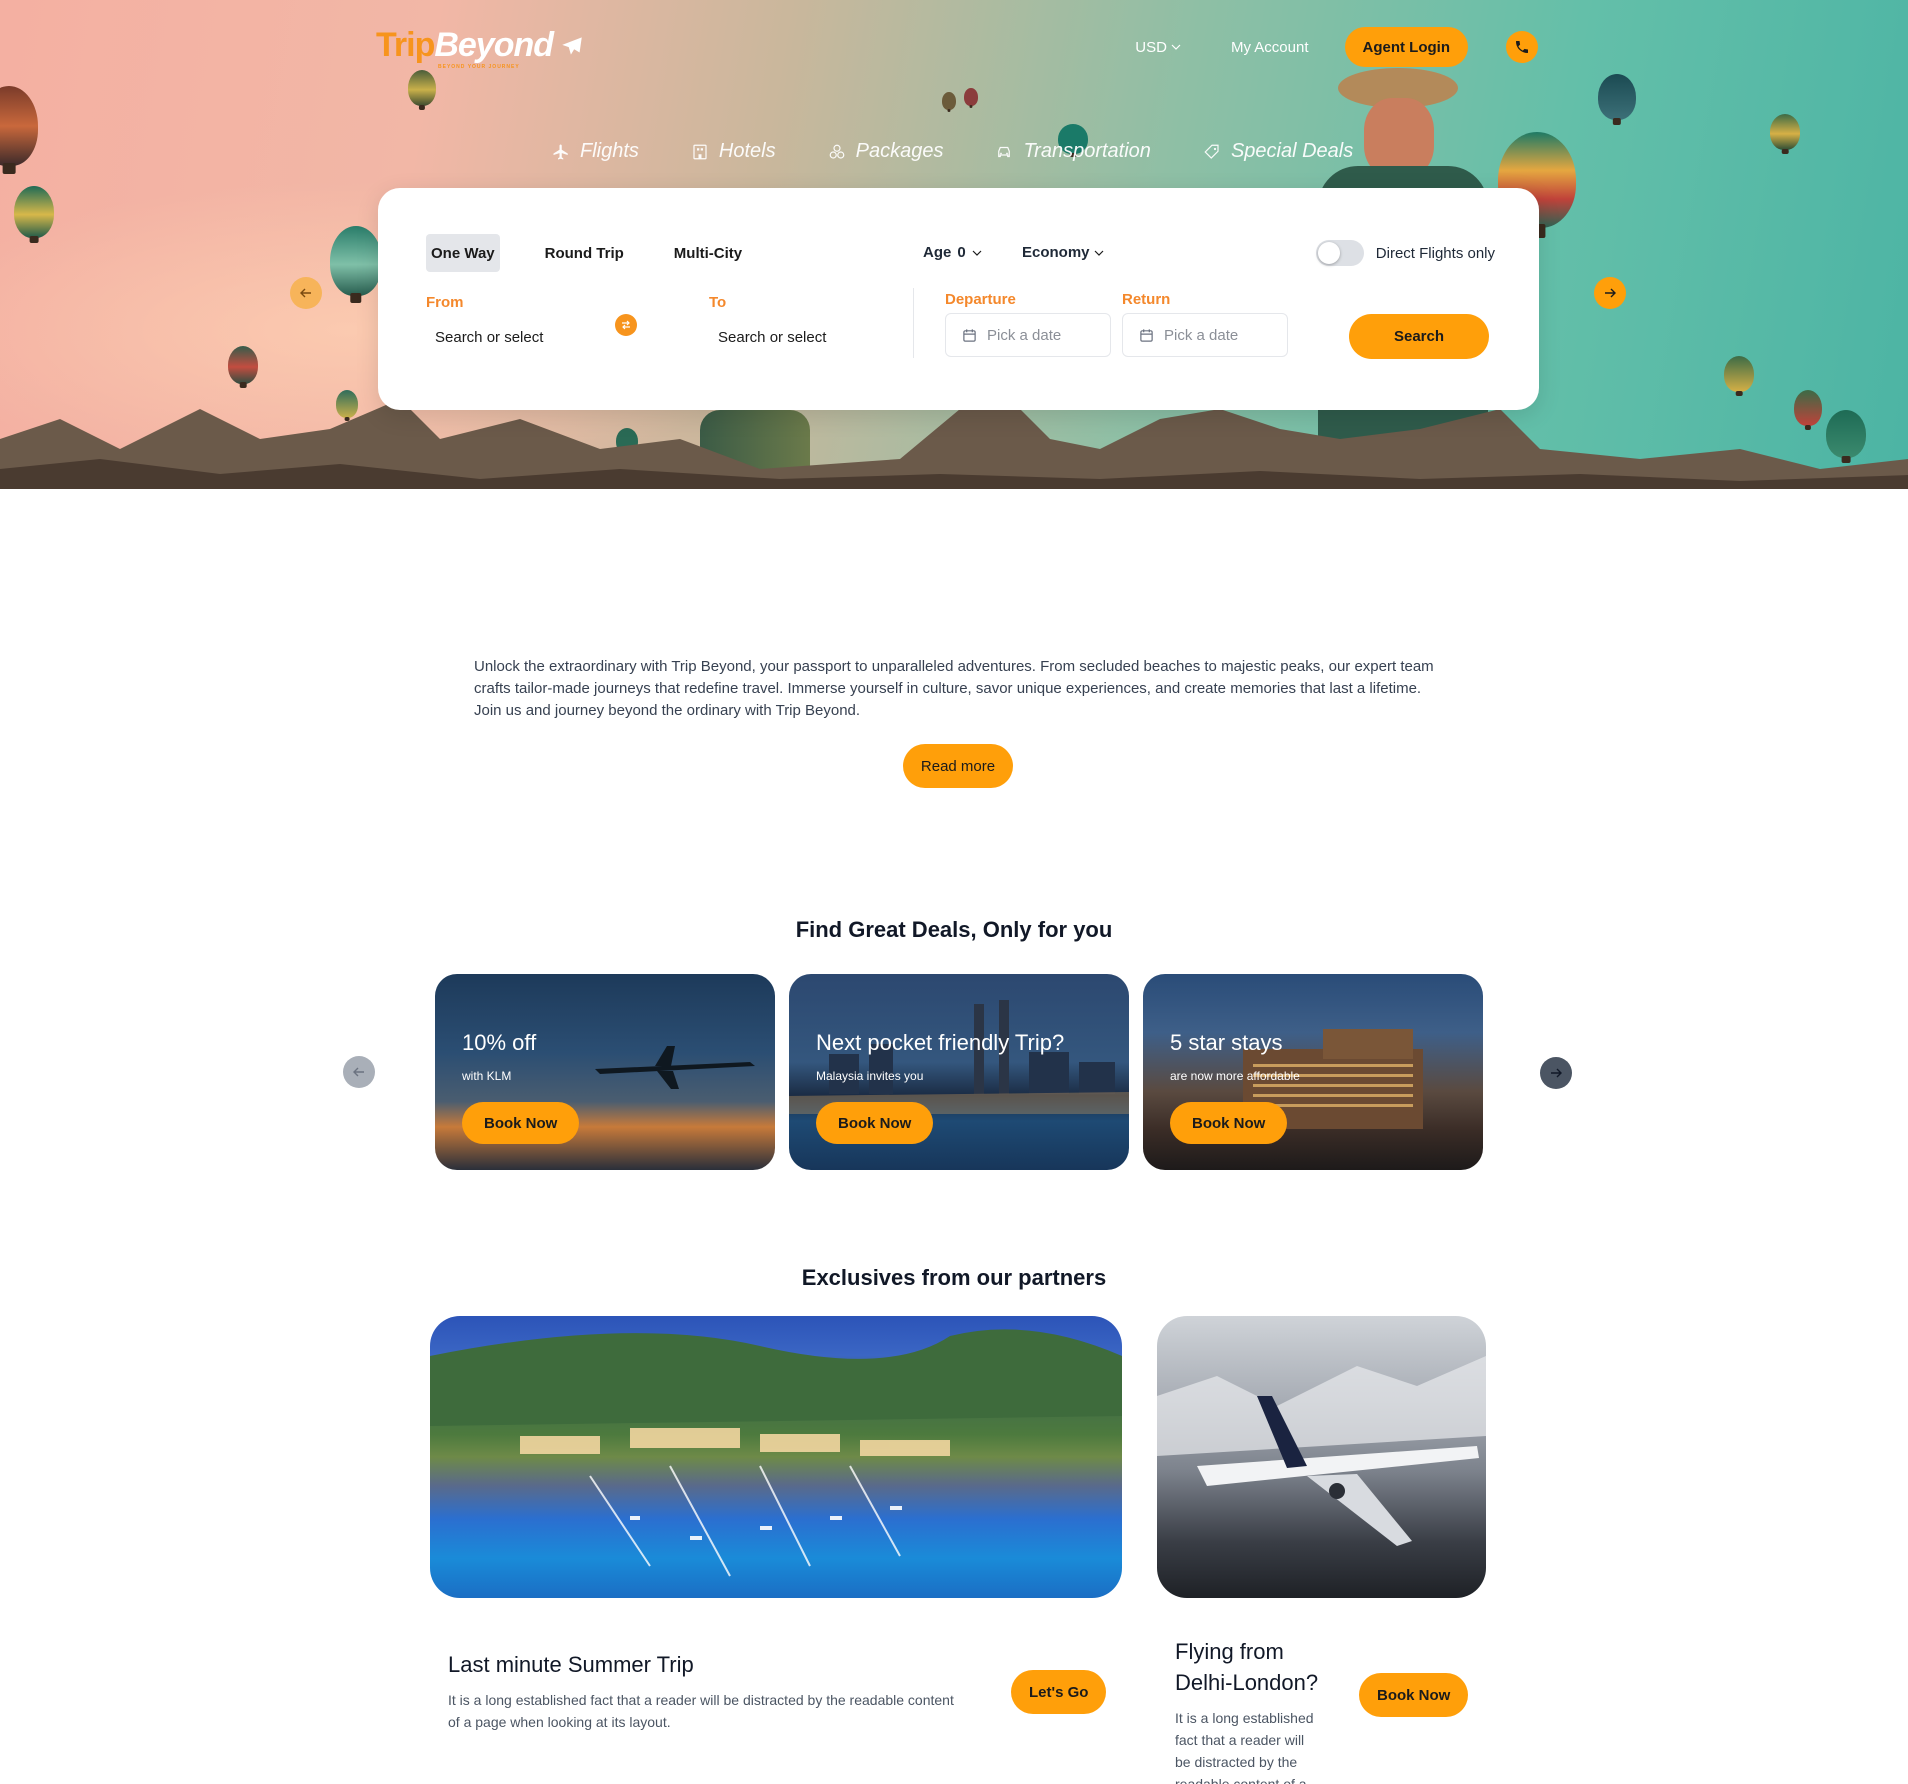 The image size is (1908, 1784). What do you see at coordinates (1236, 1762) in the screenshot?
I see `partner-description-line: be distracted by the` at bounding box center [1236, 1762].